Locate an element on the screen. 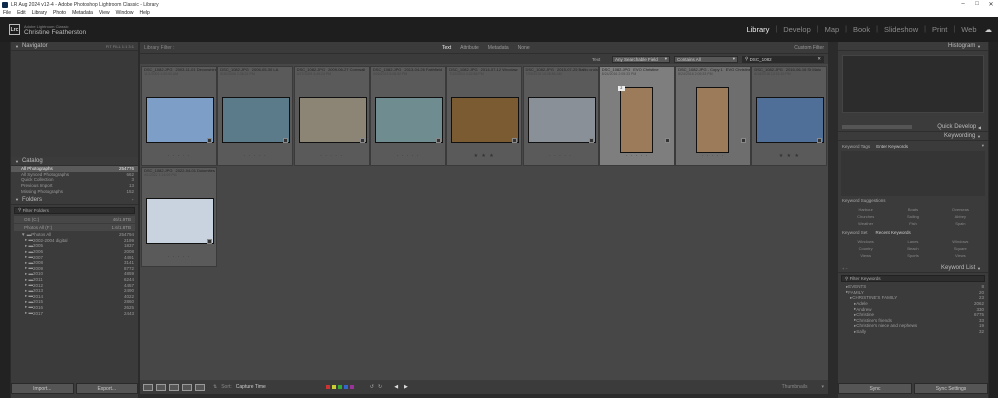 Image resolution: width=998 pixels, height=398 pixels. keyword-suggestion: Fish is located at coordinates (912, 223).